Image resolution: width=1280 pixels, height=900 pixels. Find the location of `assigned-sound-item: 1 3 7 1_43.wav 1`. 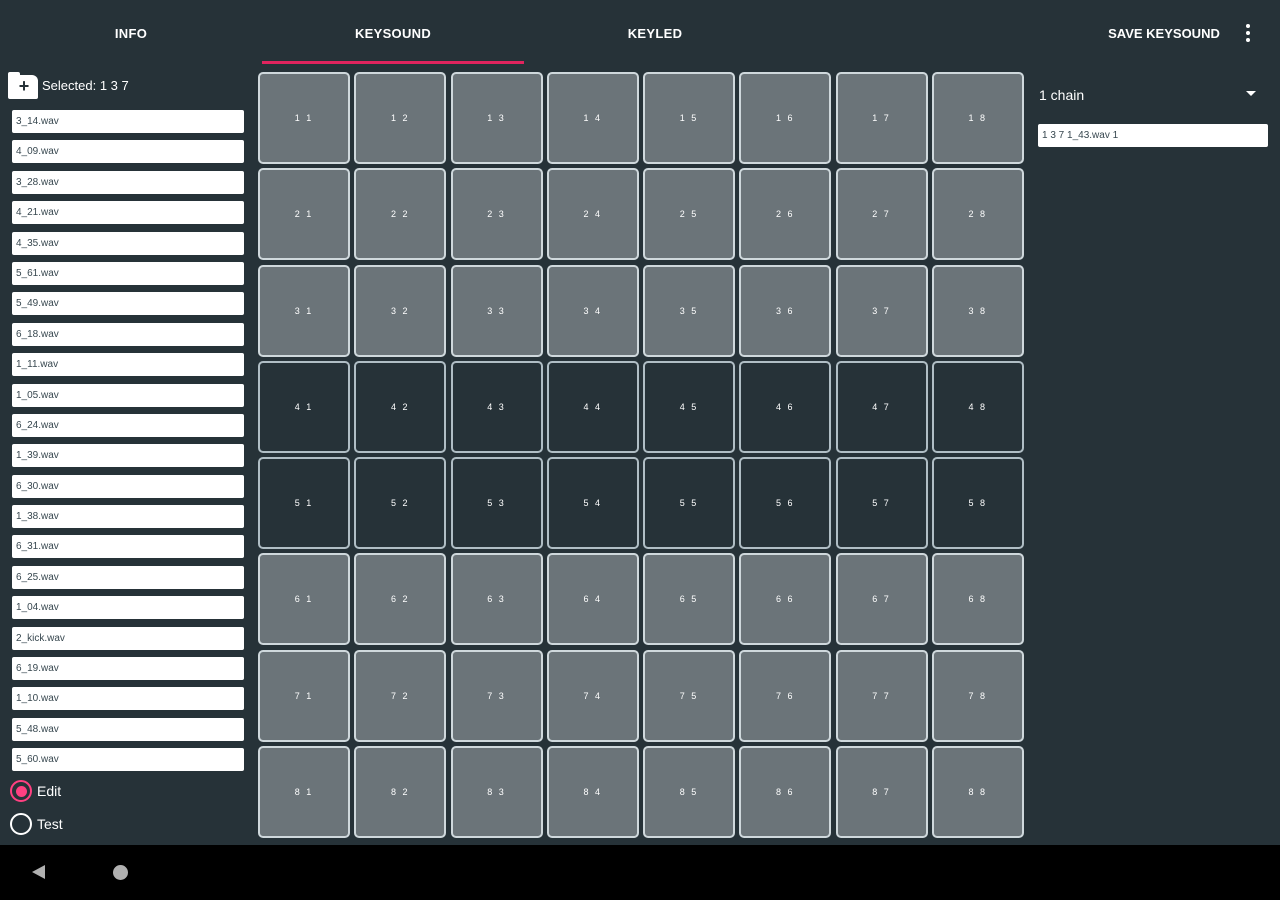

assigned-sound-item: 1 3 7 1_43.wav 1 is located at coordinates (1153, 135).